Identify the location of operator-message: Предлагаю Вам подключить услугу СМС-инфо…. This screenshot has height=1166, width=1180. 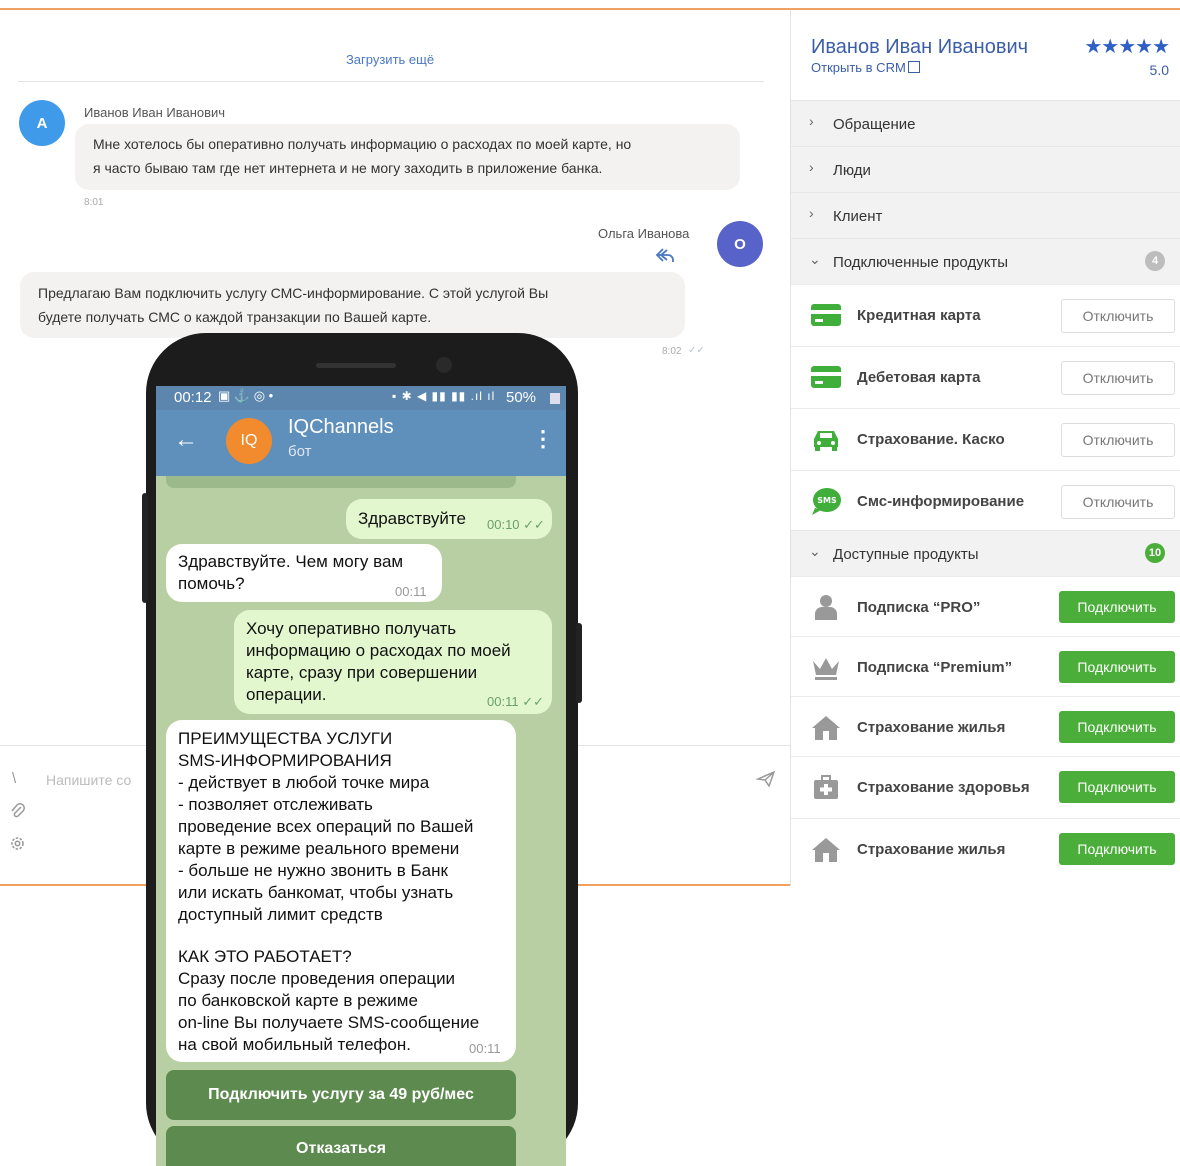
(352, 305).